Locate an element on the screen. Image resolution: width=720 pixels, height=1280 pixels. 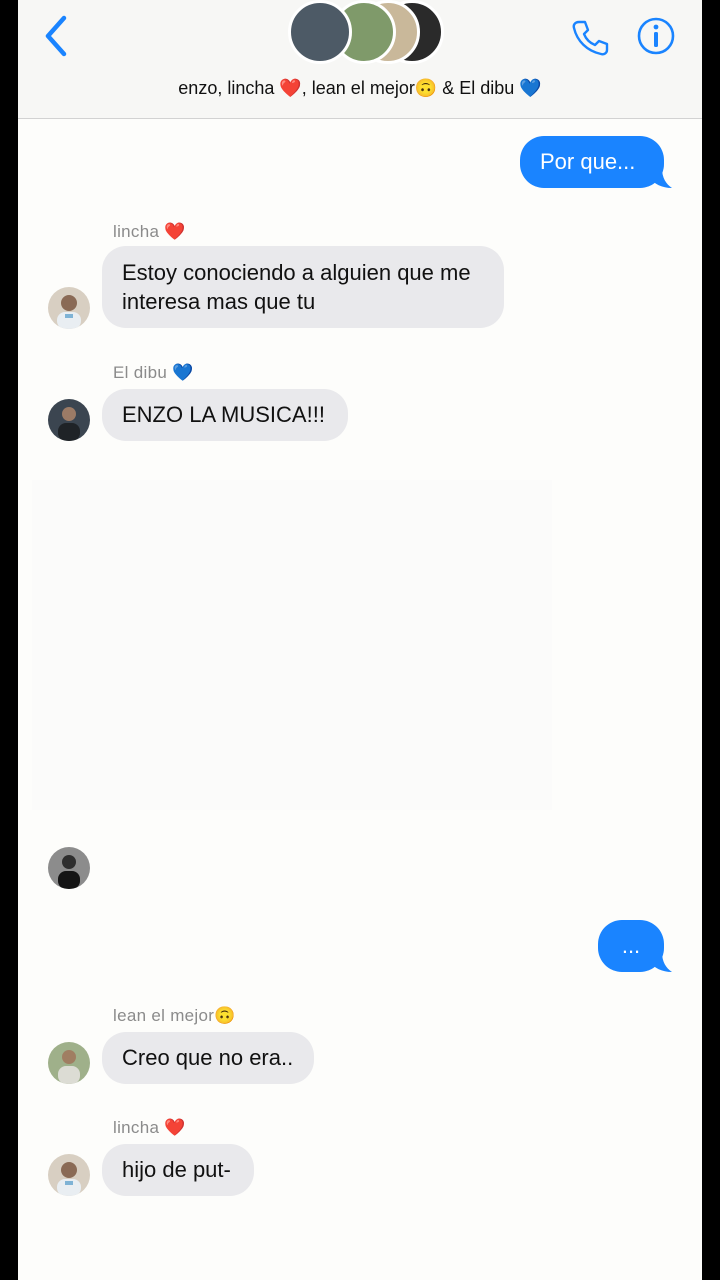
group-avatars is located at coordinates (366, 33).